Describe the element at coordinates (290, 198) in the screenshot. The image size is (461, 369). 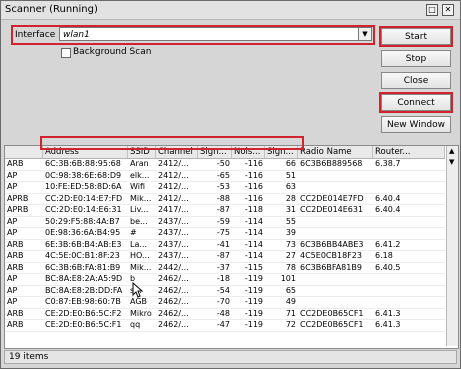
I see `table-cell: 28` at that location.